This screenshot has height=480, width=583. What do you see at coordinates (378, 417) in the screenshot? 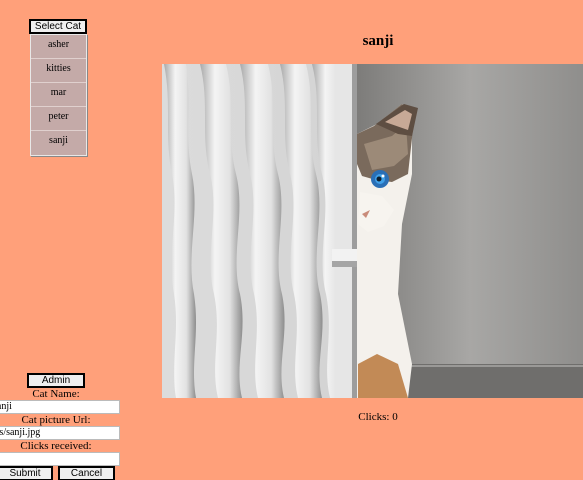
I see `click-counter: Clicks: 0` at bounding box center [378, 417].